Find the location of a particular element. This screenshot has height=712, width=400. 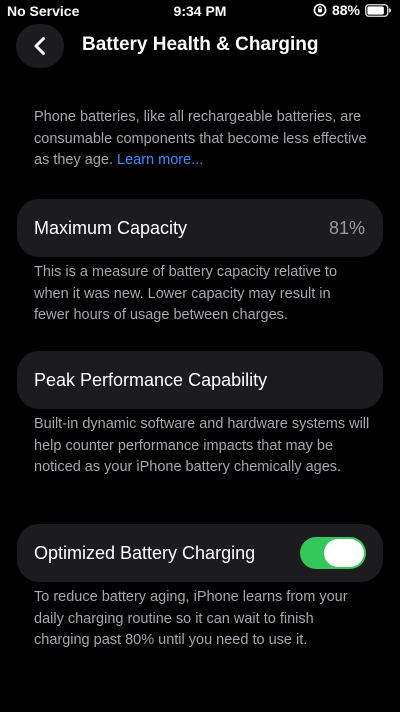

battery-icon is located at coordinates (378, 10).